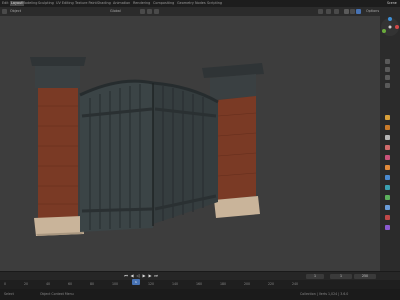 The height and width of the screenshot is (300, 400). Describe the element at coordinates (57, 294) in the screenshot. I see `status-middle: Object Context Menu` at that location.